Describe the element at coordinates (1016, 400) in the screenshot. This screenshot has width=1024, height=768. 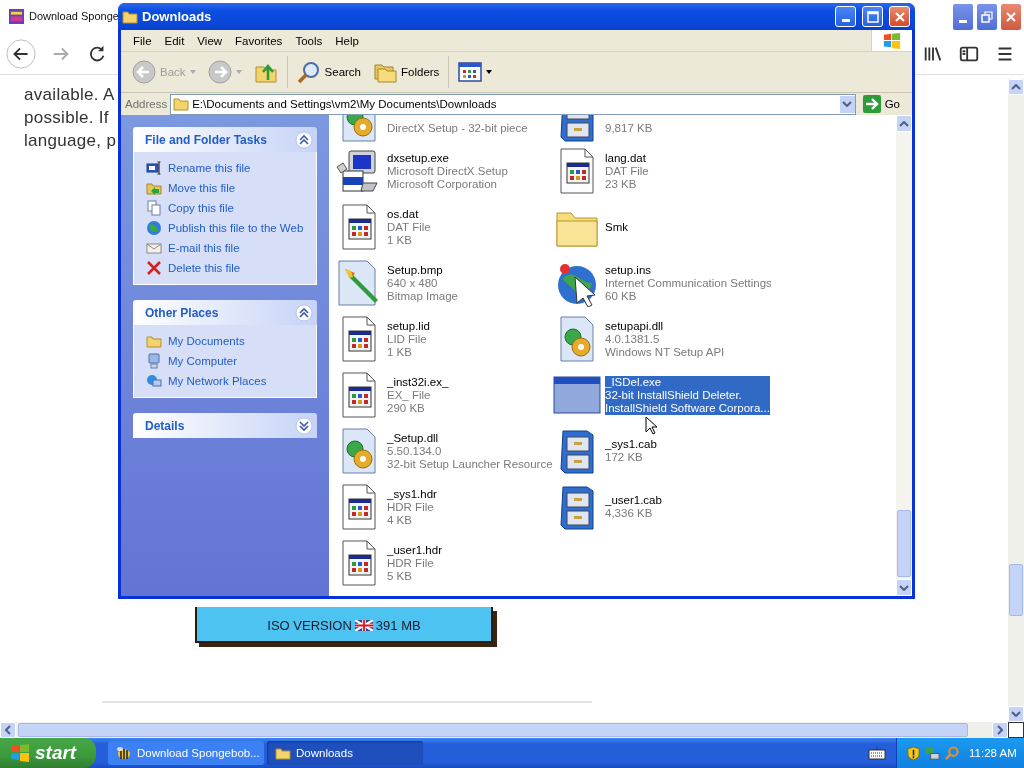
I see `page-scrollbar` at that location.